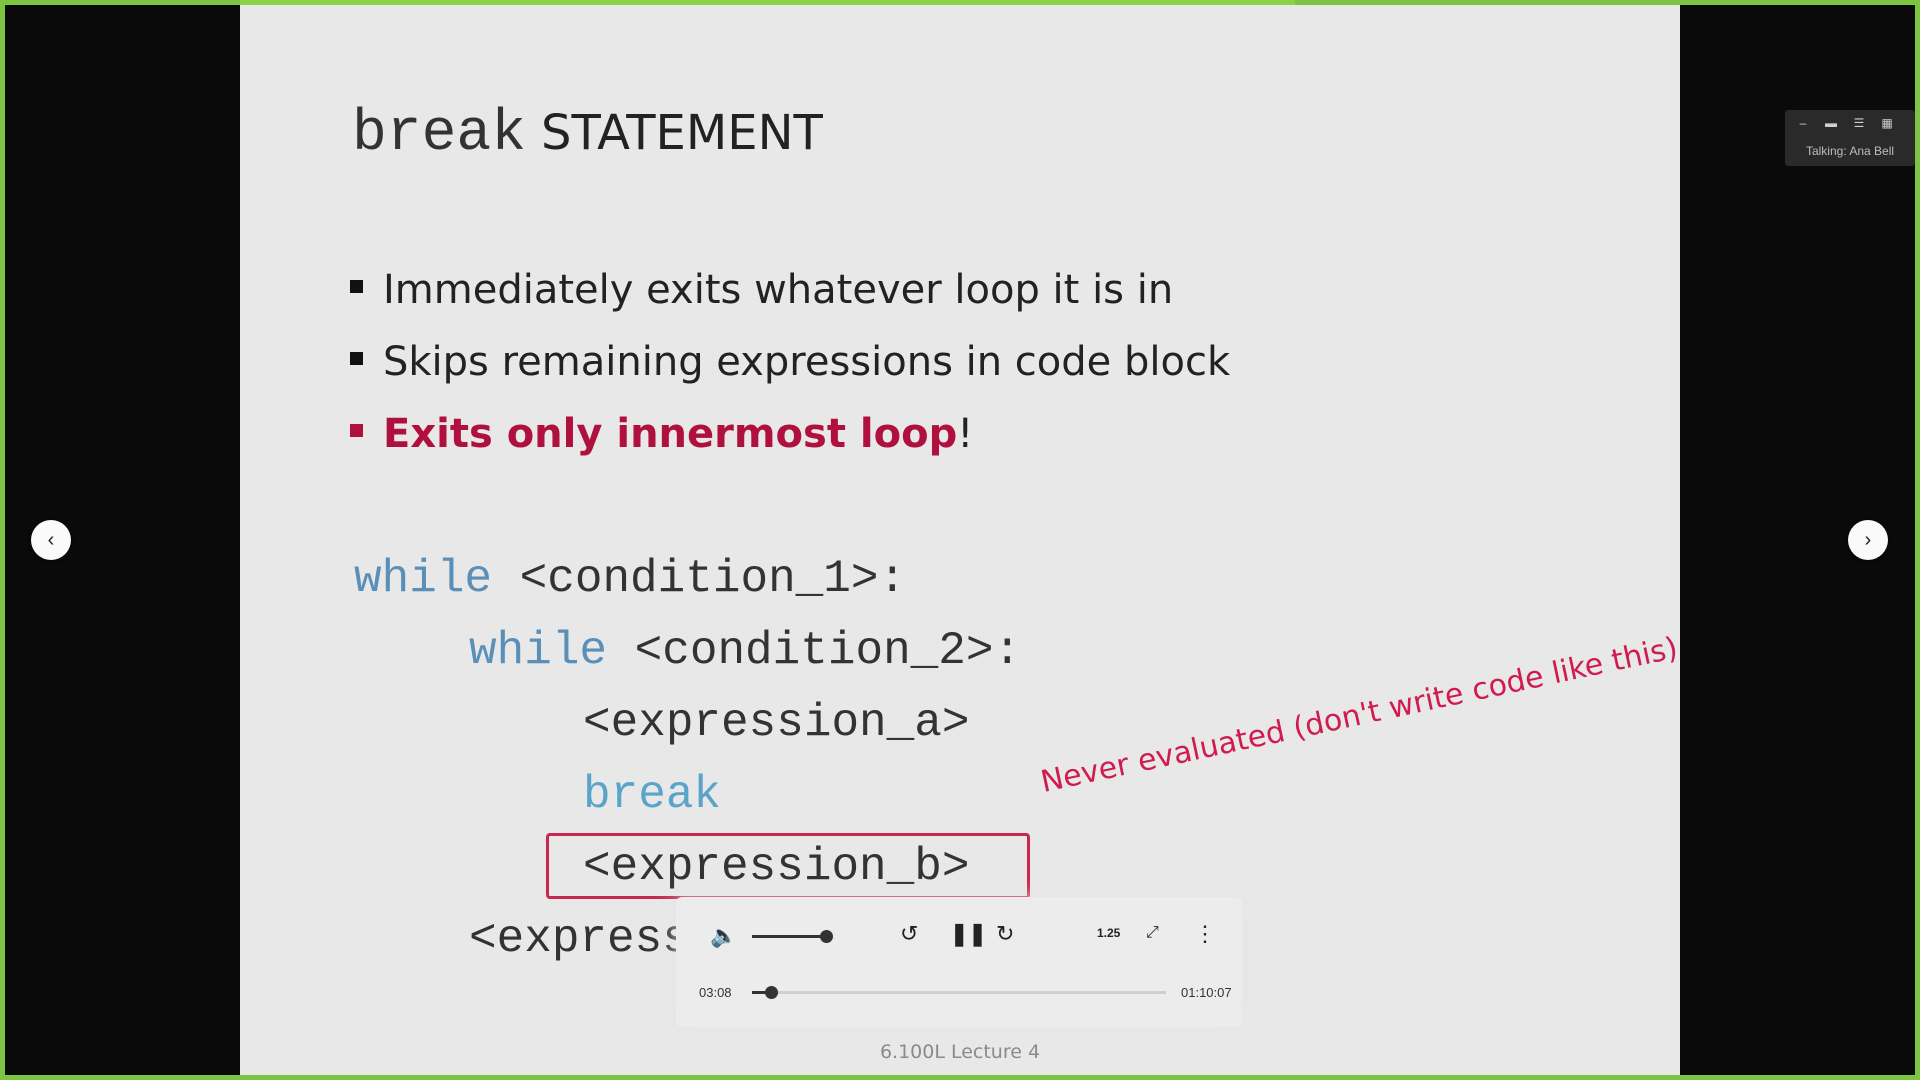 The width and height of the screenshot is (1920, 1080). Describe the element at coordinates (1206, 992) in the screenshot. I see `total-time: 01:10:07` at that location.